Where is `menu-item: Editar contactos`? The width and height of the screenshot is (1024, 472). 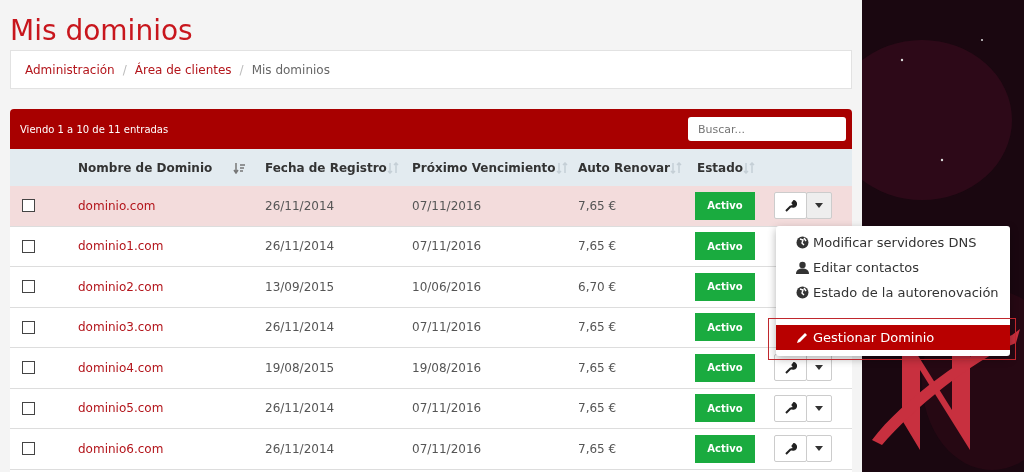
menu-item: Editar contactos is located at coordinates (893, 267).